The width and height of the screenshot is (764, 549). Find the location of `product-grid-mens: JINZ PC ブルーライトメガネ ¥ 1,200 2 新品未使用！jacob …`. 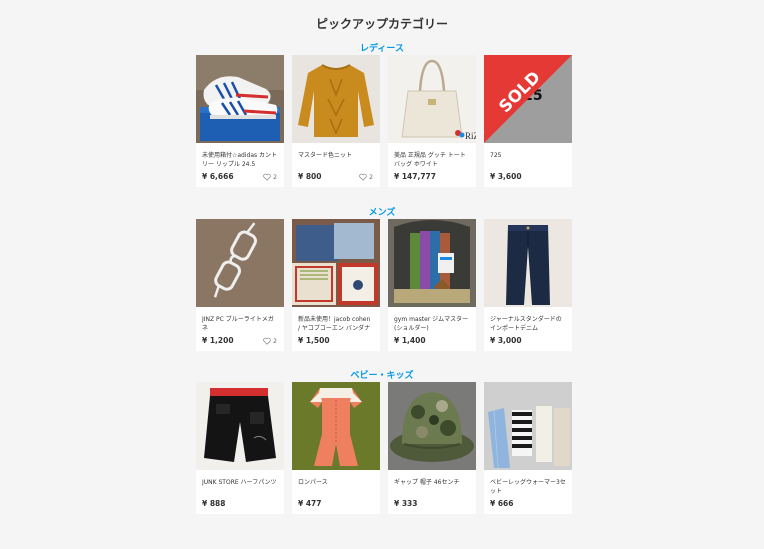

product-grid-mens: JINZ PC ブルーライトメガネ ¥ 1,200 2 新品未使用！jacob … is located at coordinates (384, 285).